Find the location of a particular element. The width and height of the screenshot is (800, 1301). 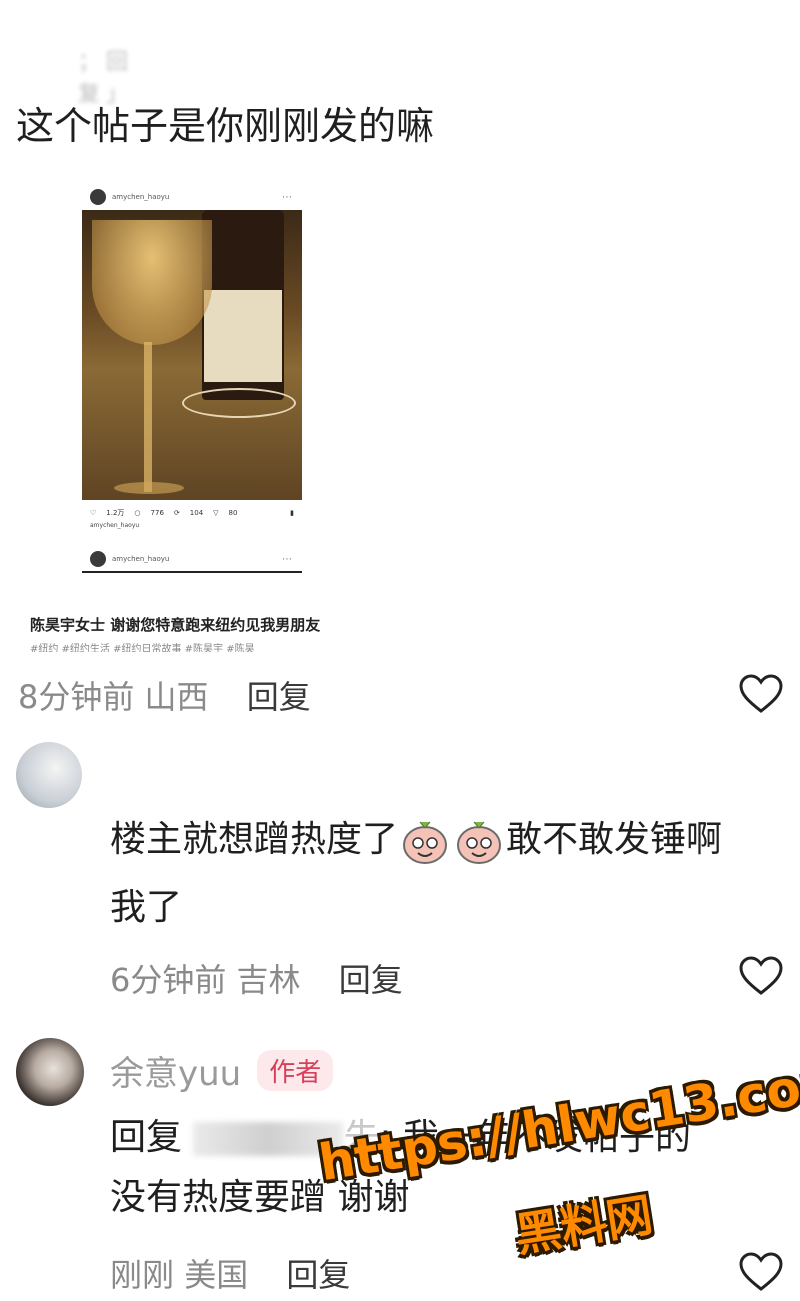

wine-glass-stem is located at coordinates (148, 417).